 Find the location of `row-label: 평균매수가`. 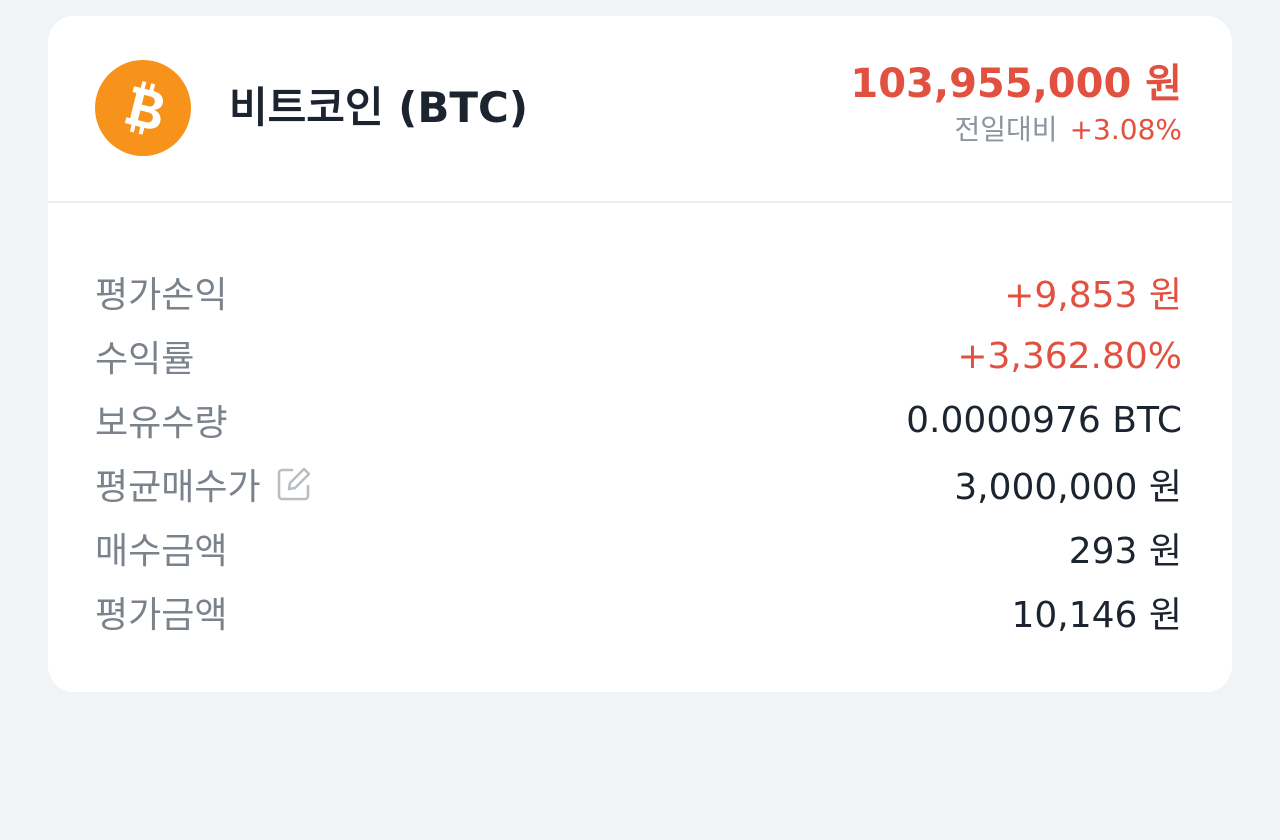

row-label: 평균매수가 is located at coordinates (178, 487).